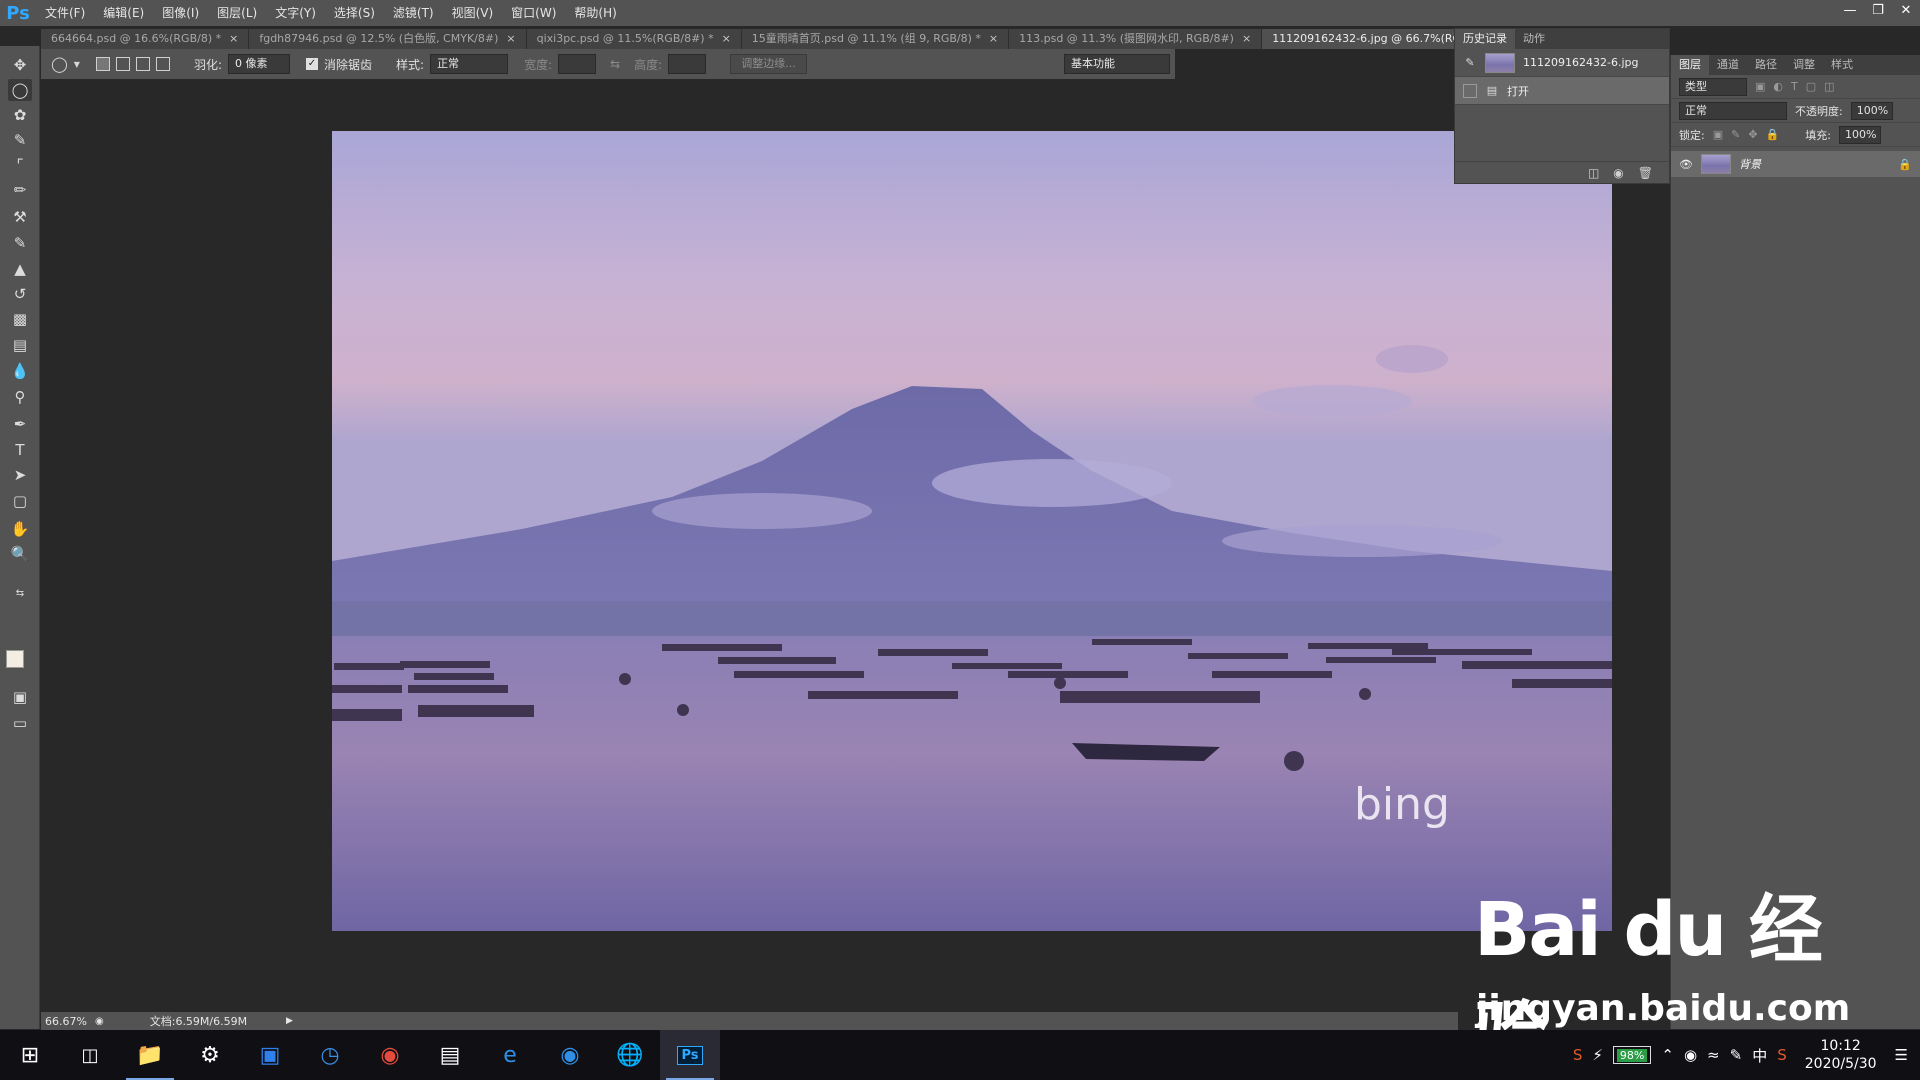 The width and height of the screenshot is (1920, 1080). Describe the element at coordinates (473, 13) in the screenshot. I see `menu-view: 视图(V)` at that location.